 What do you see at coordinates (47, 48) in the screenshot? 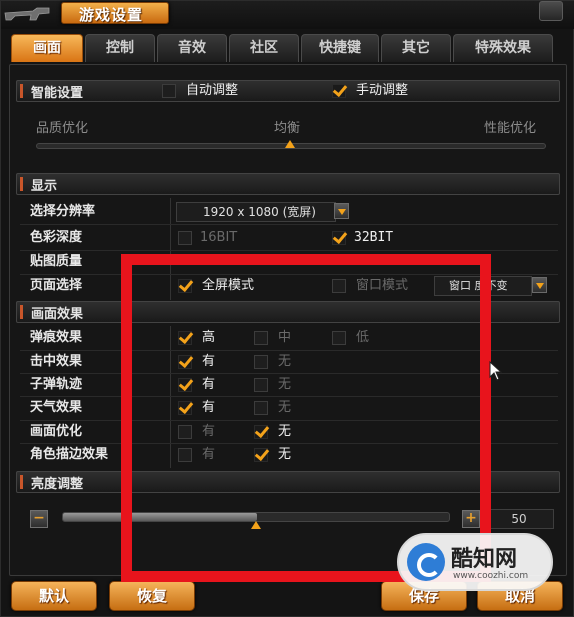
I see `tab-display: 画面` at bounding box center [47, 48].